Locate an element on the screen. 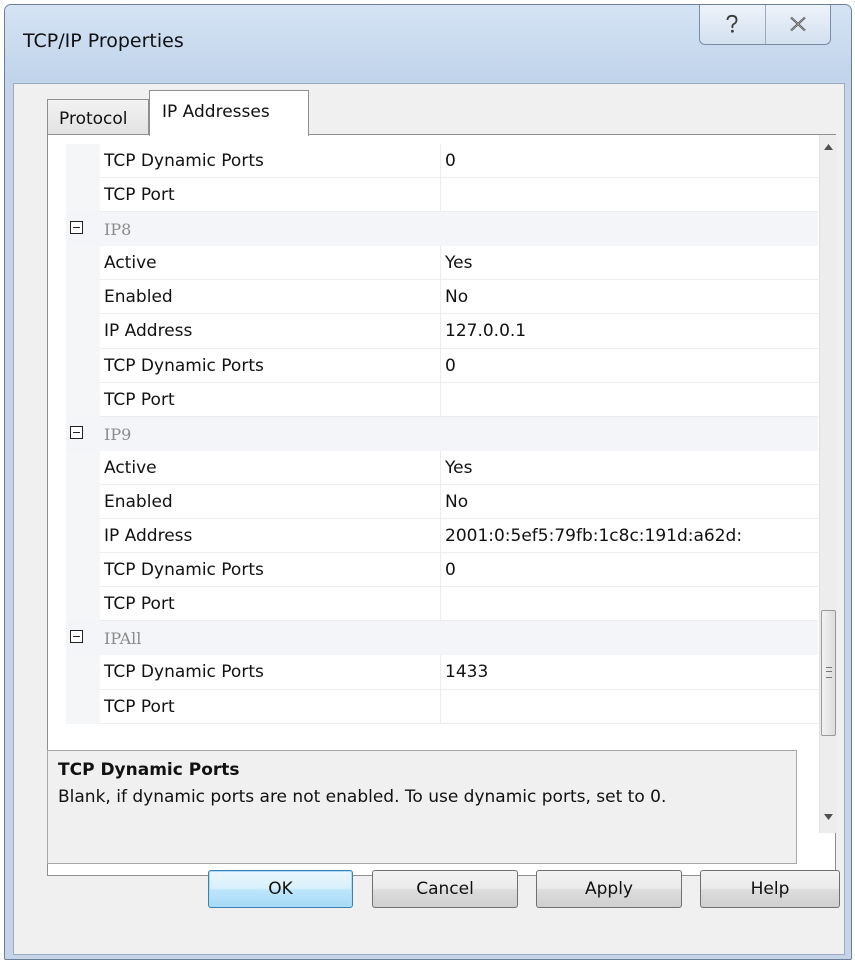  property-value: 1433 is located at coordinates (629, 672).